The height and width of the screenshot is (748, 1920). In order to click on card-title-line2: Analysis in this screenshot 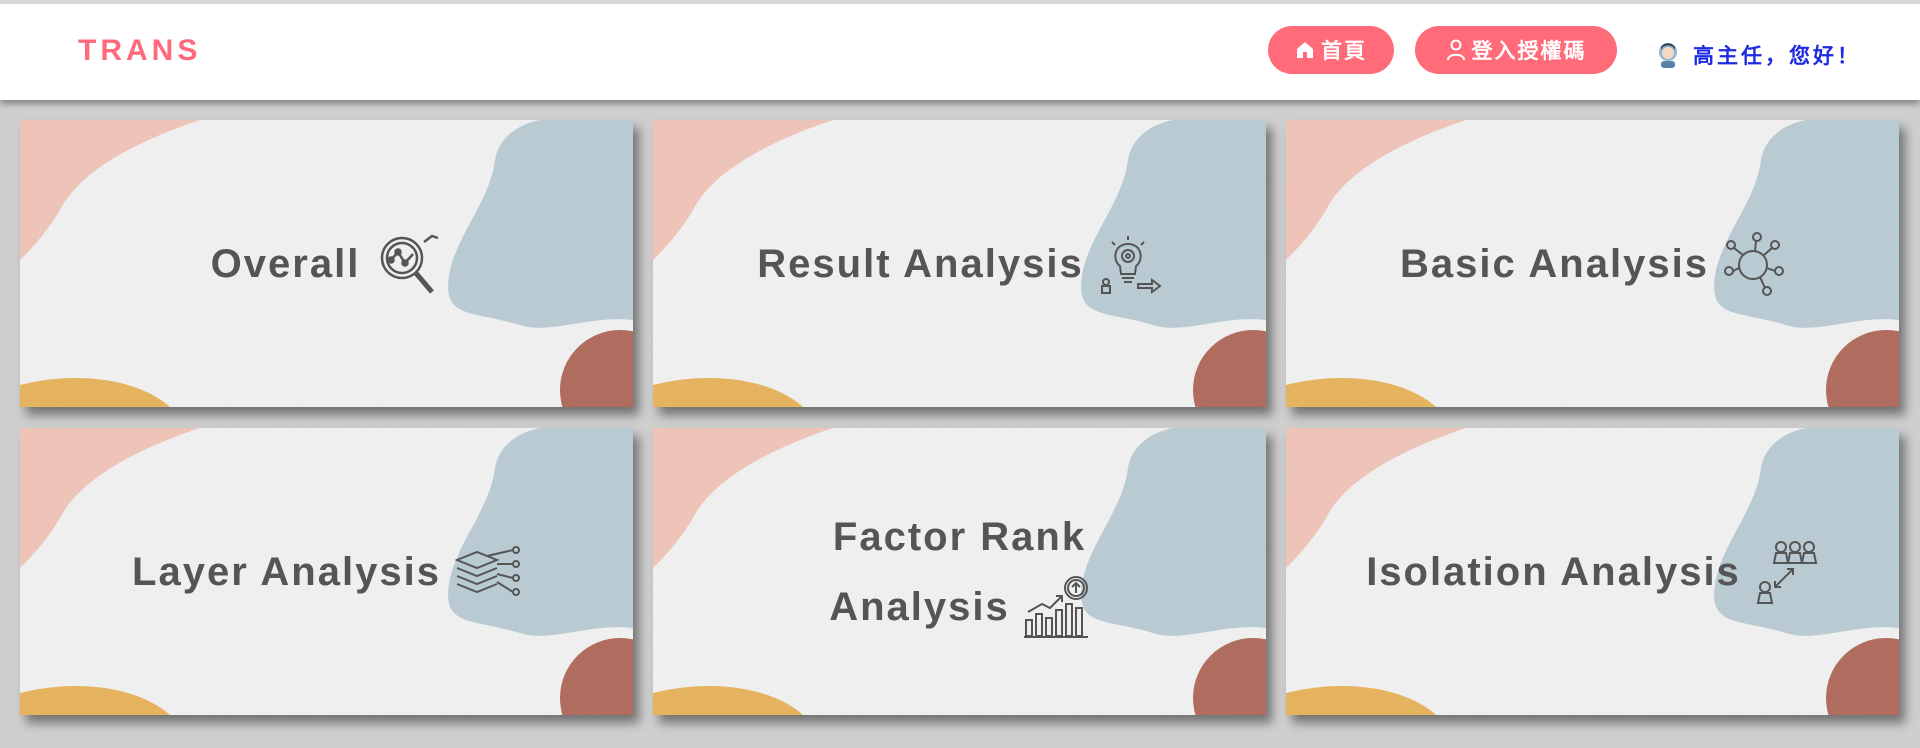, I will do `click(919, 606)`.